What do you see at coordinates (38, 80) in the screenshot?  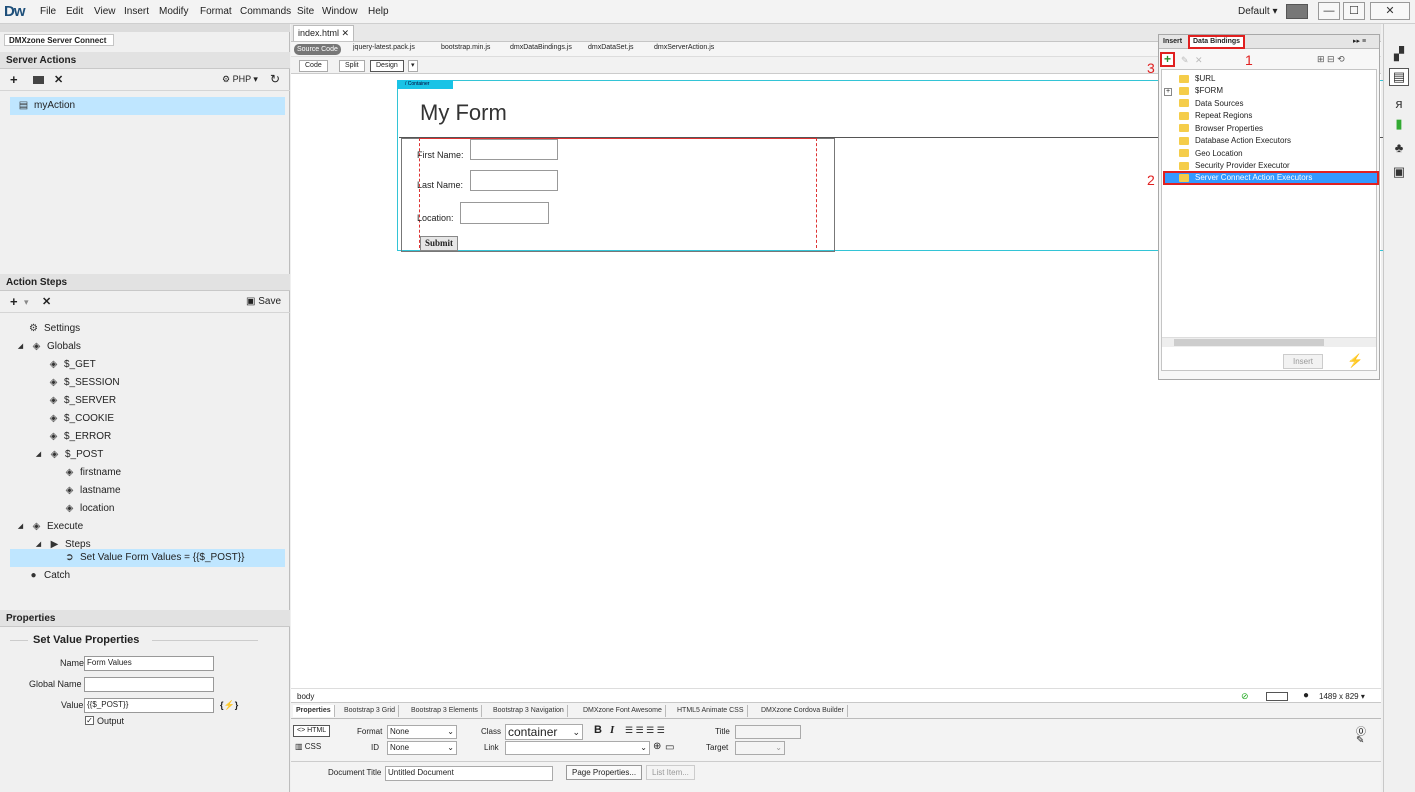 I see `folder-icon` at bounding box center [38, 80].